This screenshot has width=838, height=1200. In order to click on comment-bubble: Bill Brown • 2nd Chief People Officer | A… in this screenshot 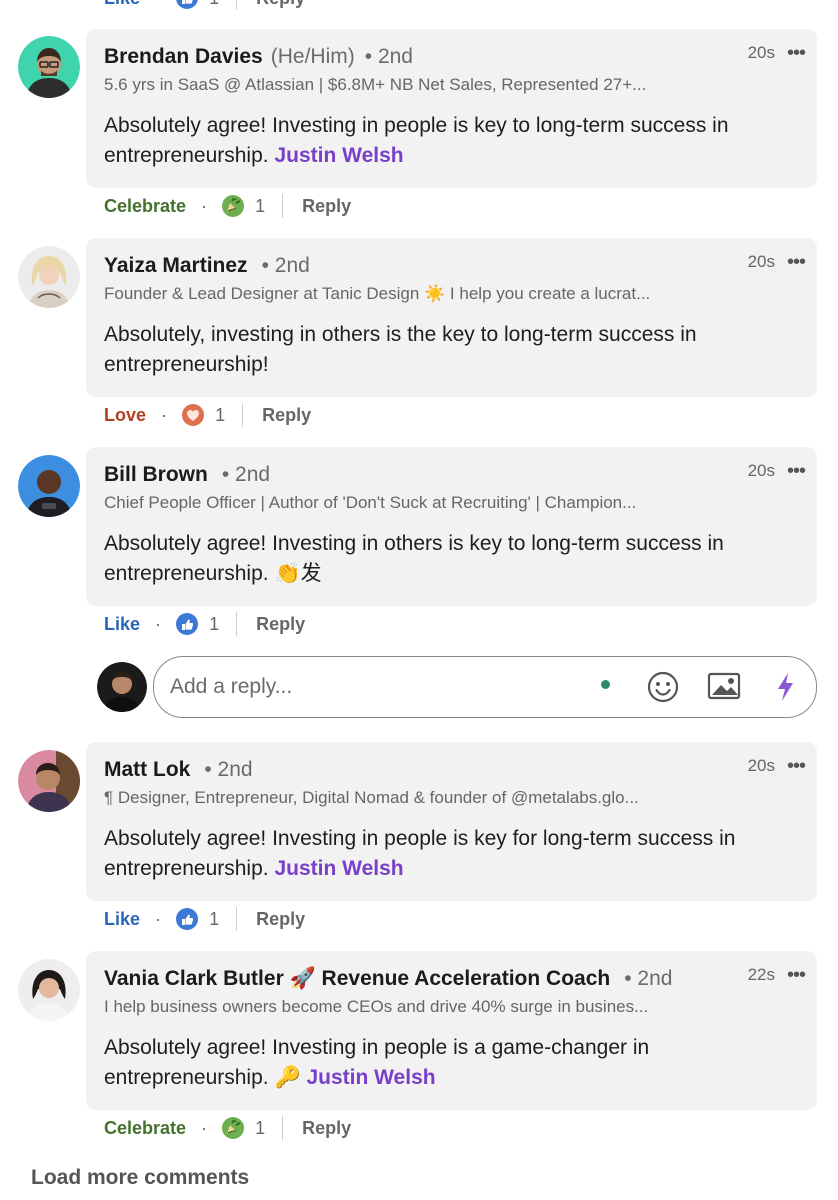, I will do `click(451, 526)`.